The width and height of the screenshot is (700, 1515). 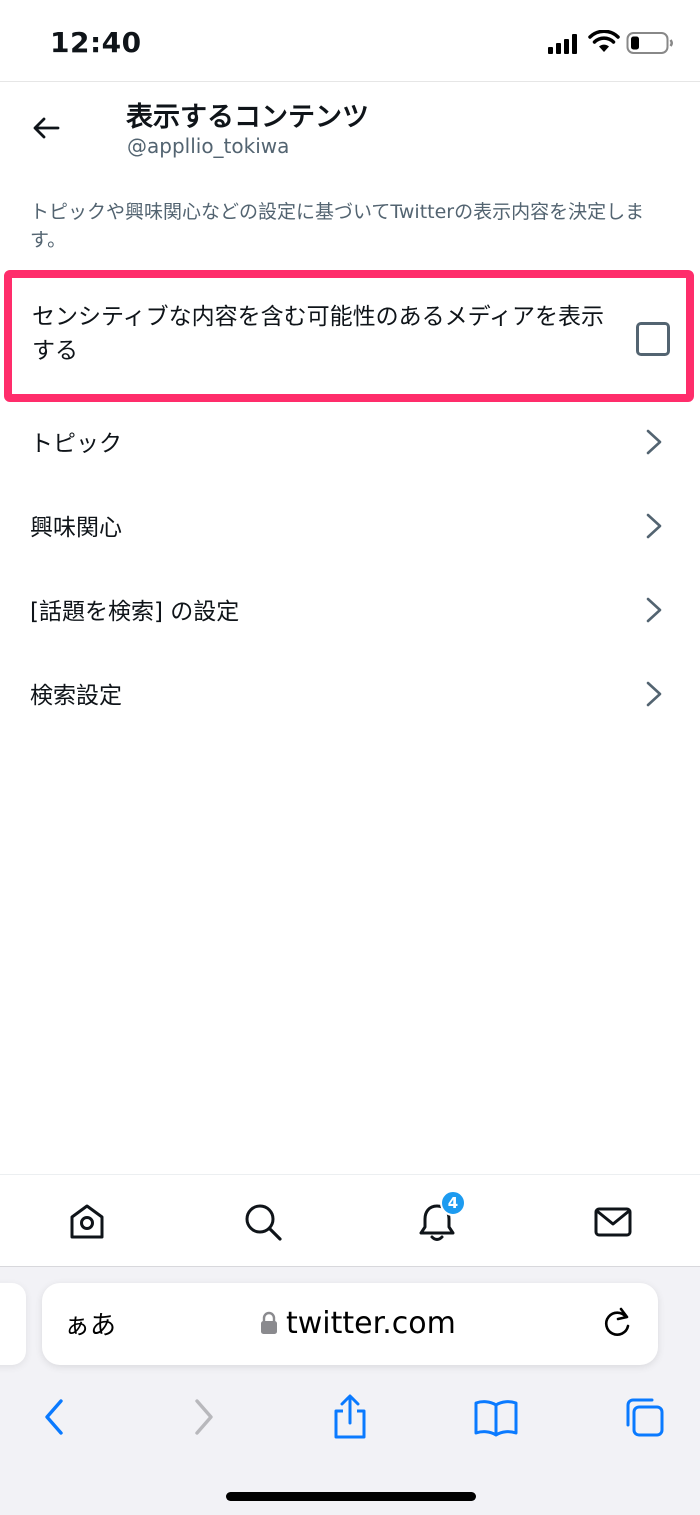 I want to click on tab-messages, so click(x=613, y=1222).